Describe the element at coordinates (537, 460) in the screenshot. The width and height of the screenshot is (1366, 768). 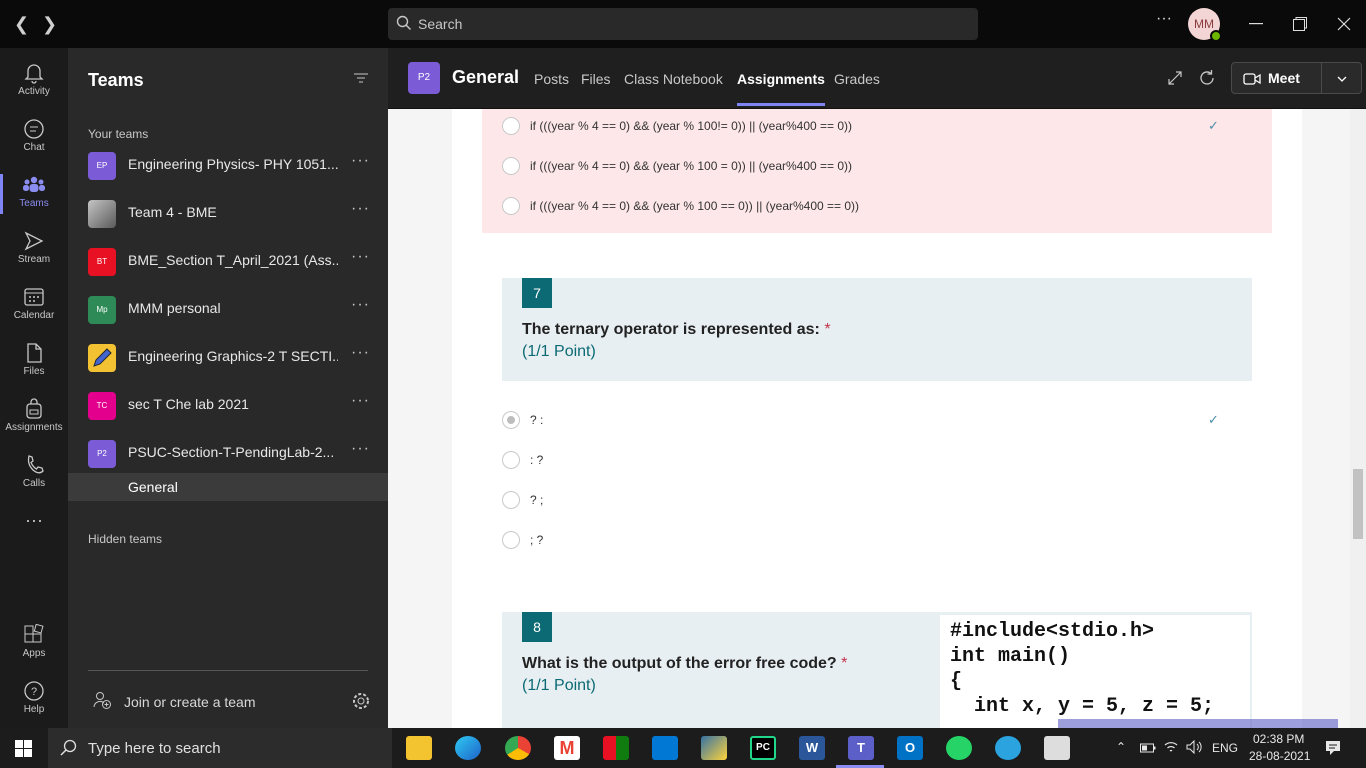
I see `option-text: : ?` at that location.